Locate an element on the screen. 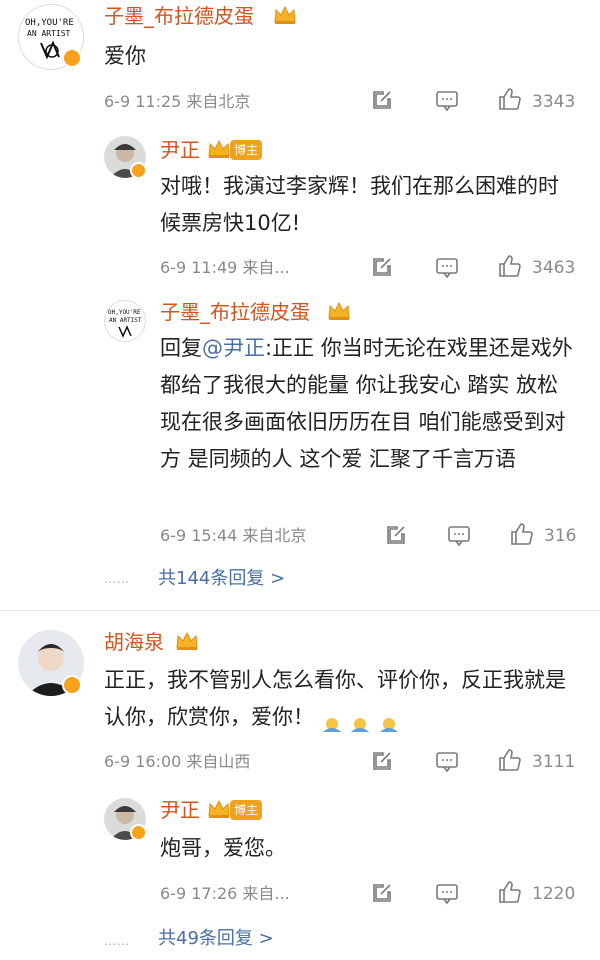 Image resolution: width=600 pixels, height=960 pixels. reply-timestamp: 6-9 11:49 is located at coordinates (199, 267).